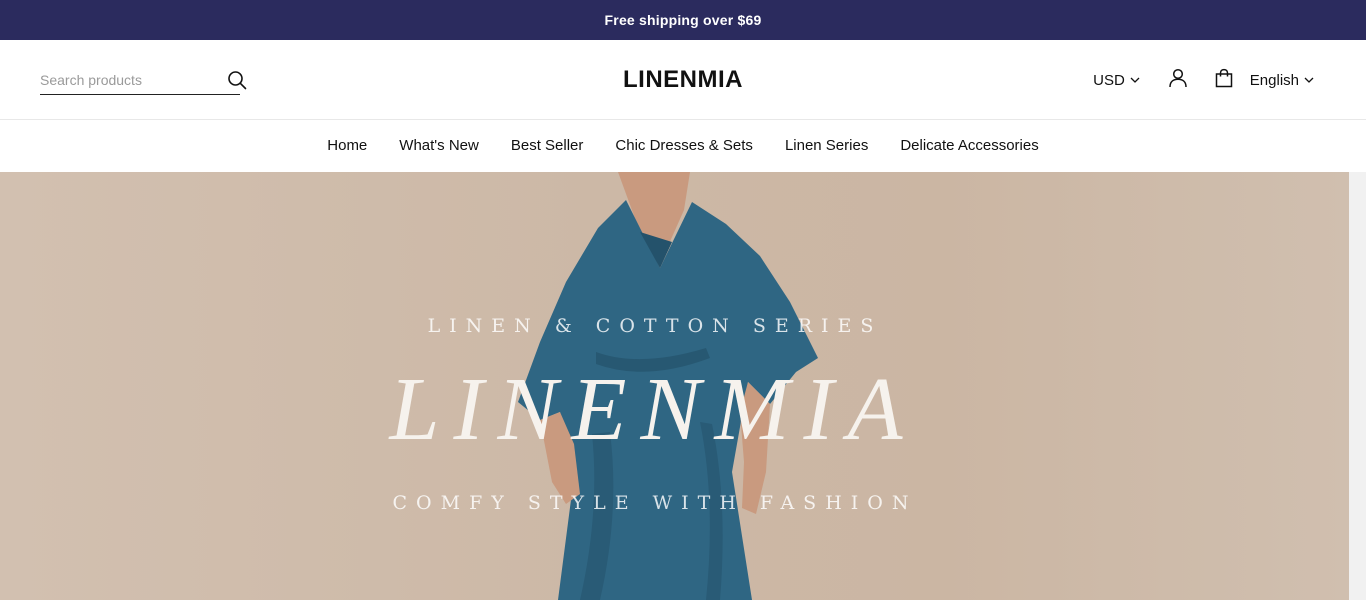  I want to click on cart-button, so click(1224, 80).